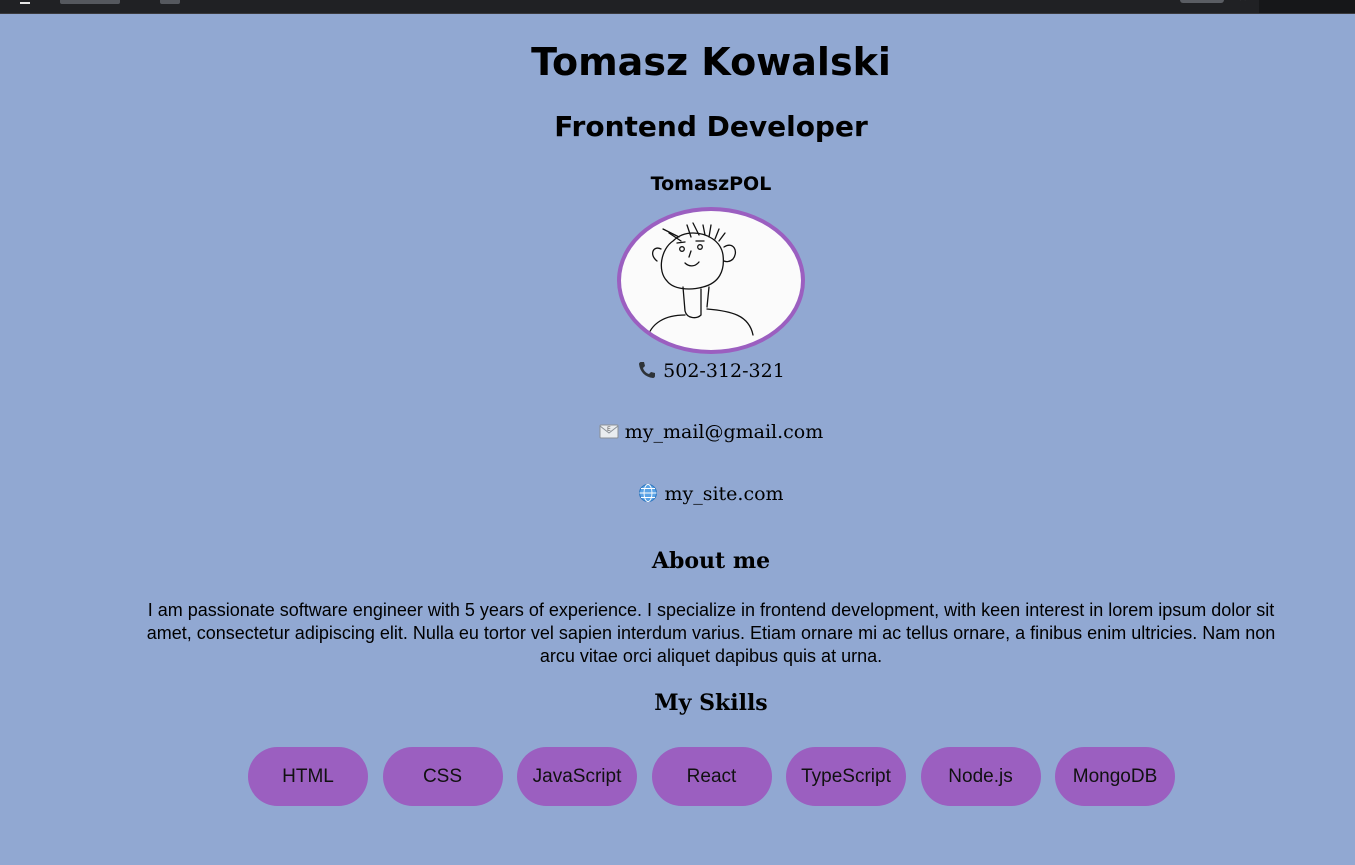  I want to click on browser-top-bar: ✕, so click(677, 7).